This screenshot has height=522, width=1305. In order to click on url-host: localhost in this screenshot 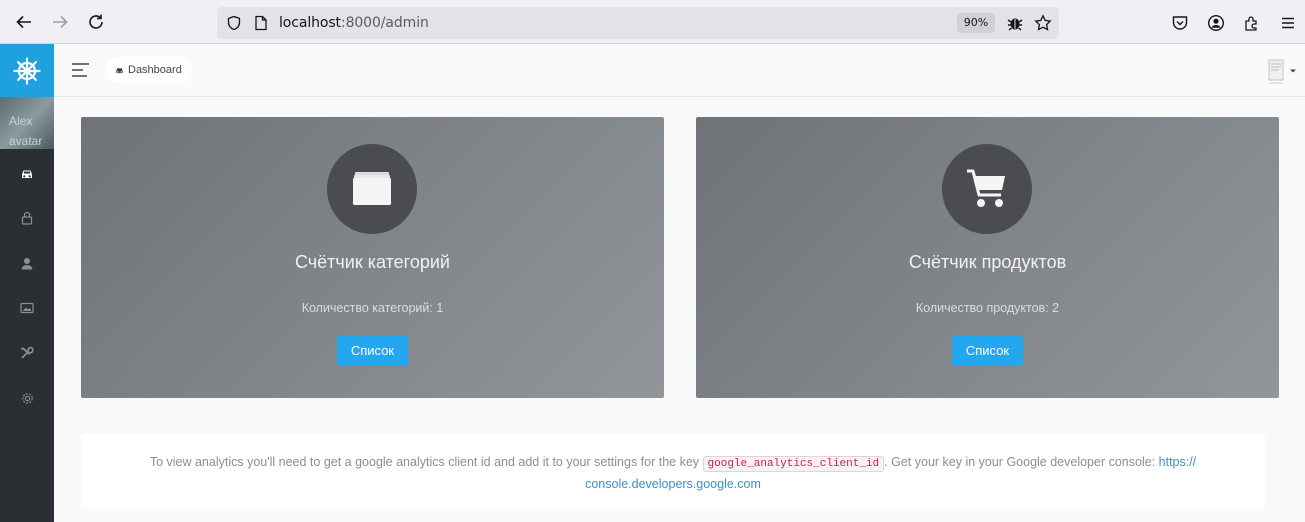, I will do `click(310, 23)`.